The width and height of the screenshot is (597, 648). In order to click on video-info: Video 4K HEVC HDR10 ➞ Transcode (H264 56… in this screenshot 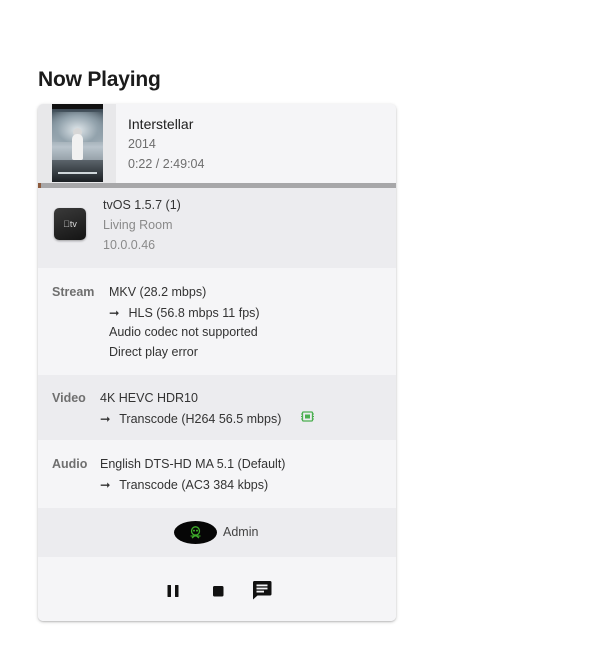, I will do `click(217, 407)`.